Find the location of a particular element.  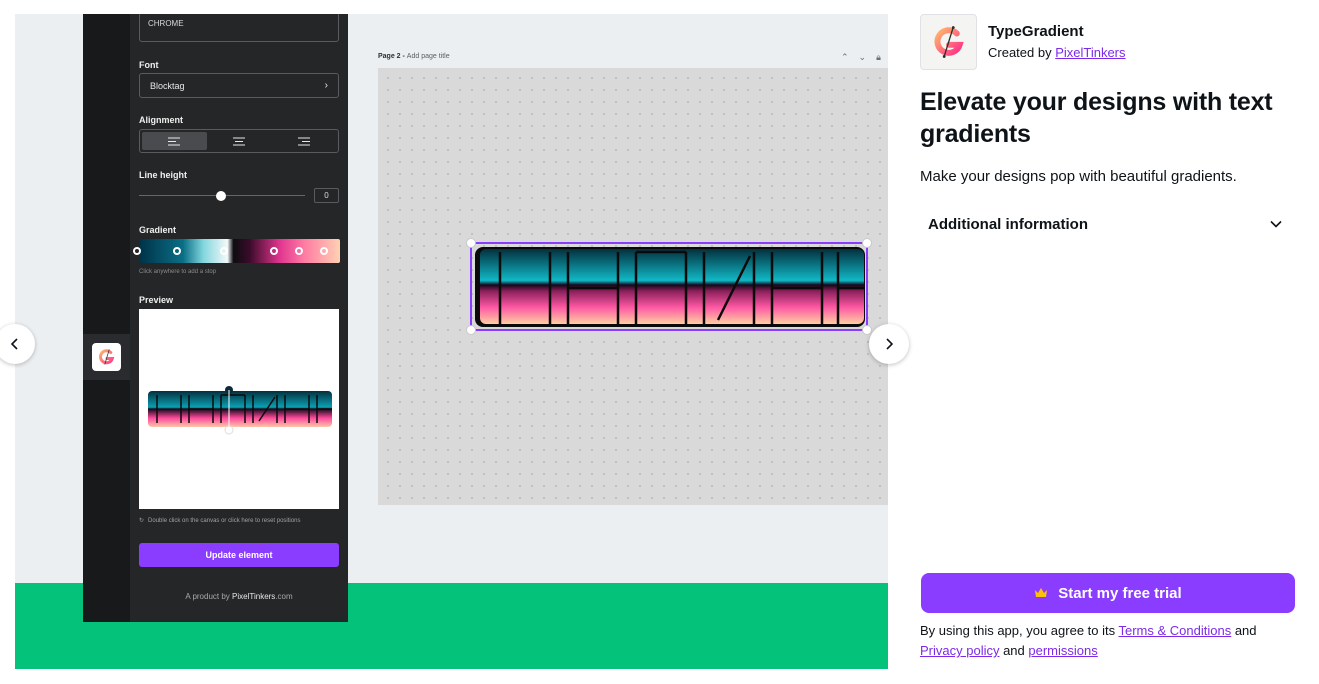

start-free-trial-button: Start my free trial is located at coordinates (1108, 593).